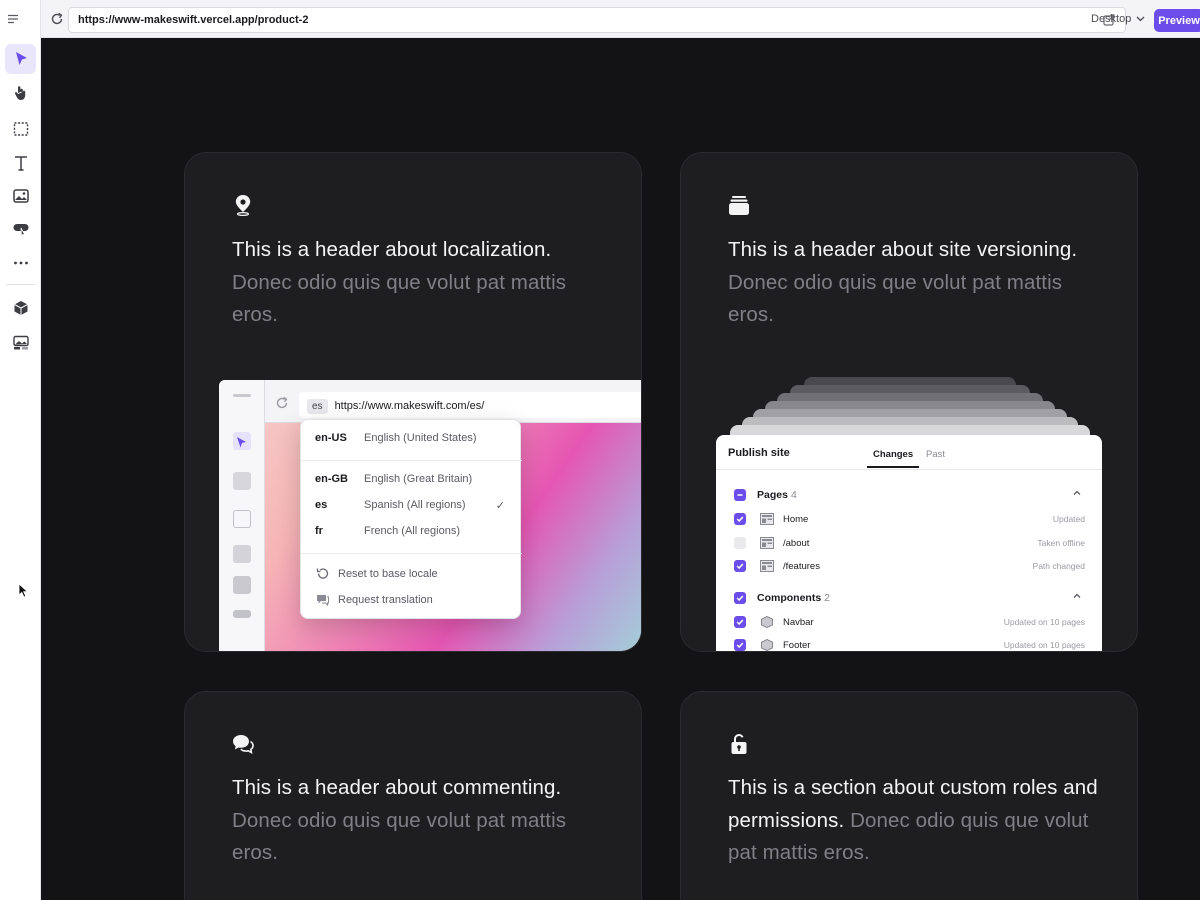  What do you see at coordinates (388, 573) in the screenshot?
I see `reset-locale-label: Reset to base locale` at bounding box center [388, 573].